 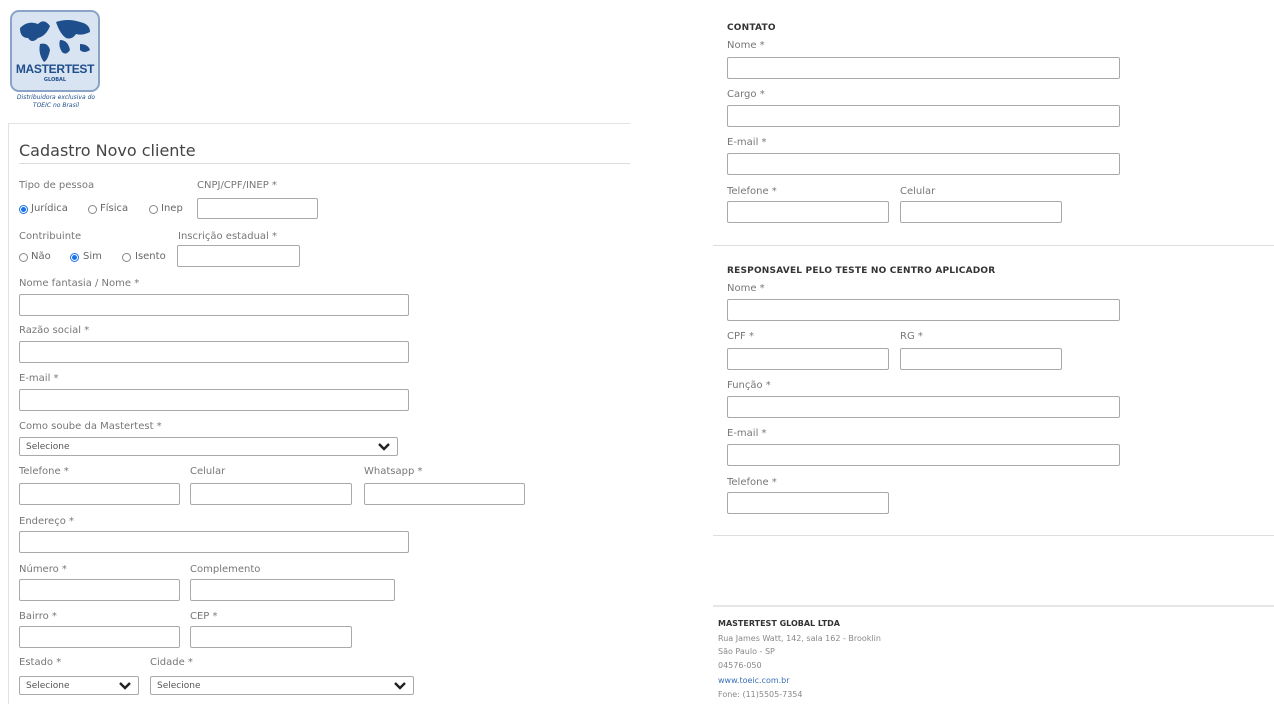 What do you see at coordinates (55, 51) in the screenshot?
I see `company-logo: MASTERTEST GLOBAL` at bounding box center [55, 51].